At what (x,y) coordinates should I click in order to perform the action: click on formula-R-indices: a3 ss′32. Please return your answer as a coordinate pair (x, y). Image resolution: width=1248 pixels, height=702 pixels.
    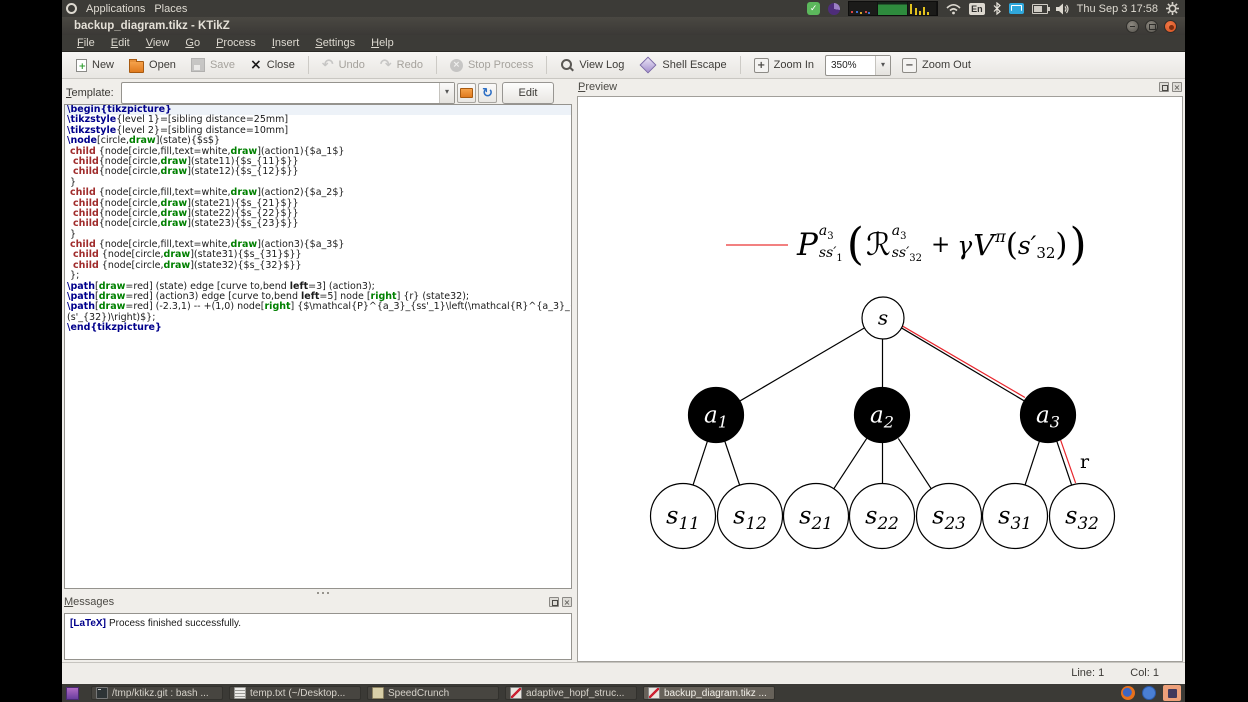
    Looking at the image, I should click on (906, 244).